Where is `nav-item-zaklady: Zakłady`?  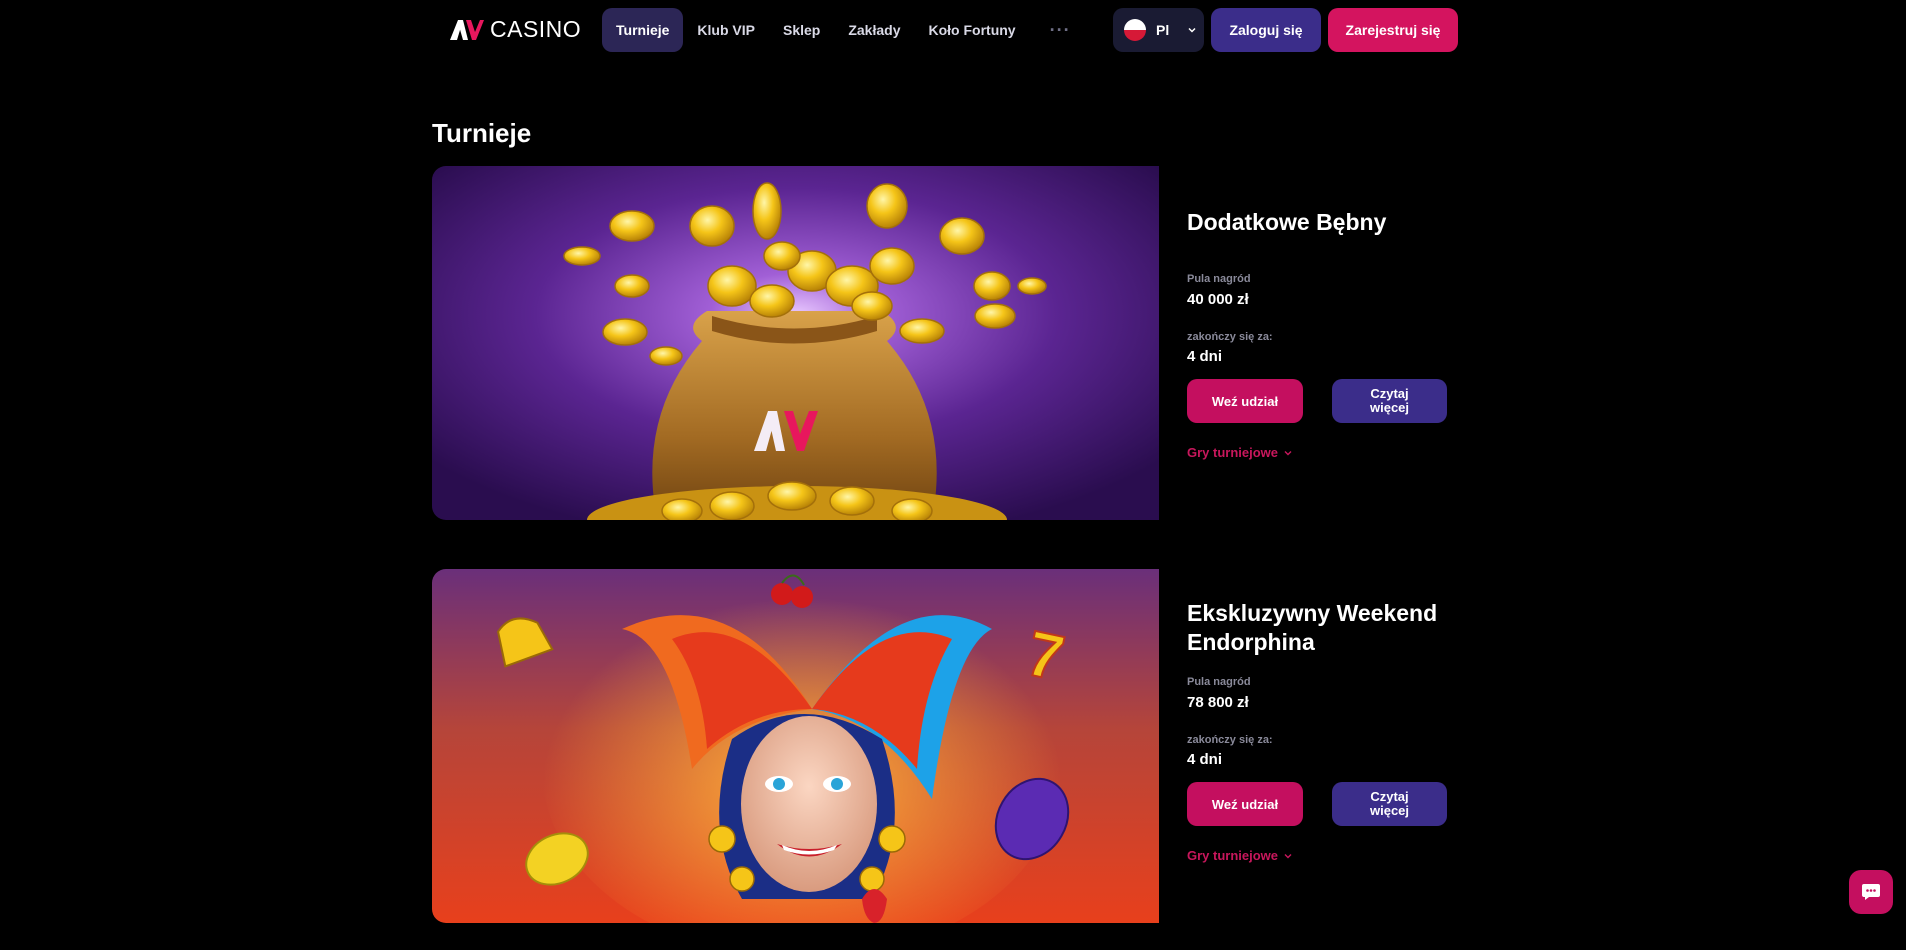 nav-item-zaklady: Zakłady is located at coordinates (874, 30).